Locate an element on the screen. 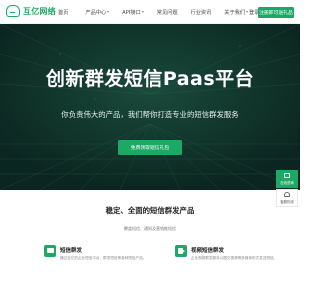 The height and width of the screenshot is (300, 320). nav-products: 产品中心 is located at coordinates (97, 12).